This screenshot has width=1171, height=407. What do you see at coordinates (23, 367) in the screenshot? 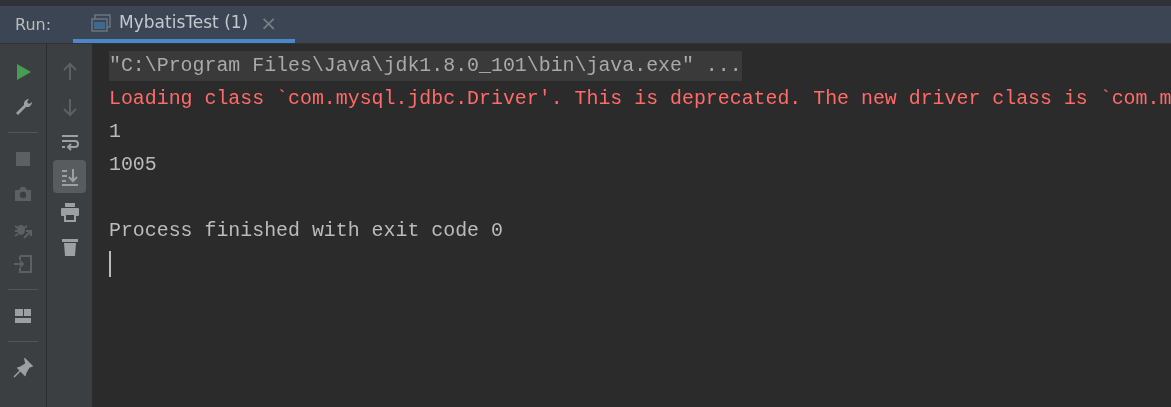
I see `pin-icon` at bounding box center [23, 367].